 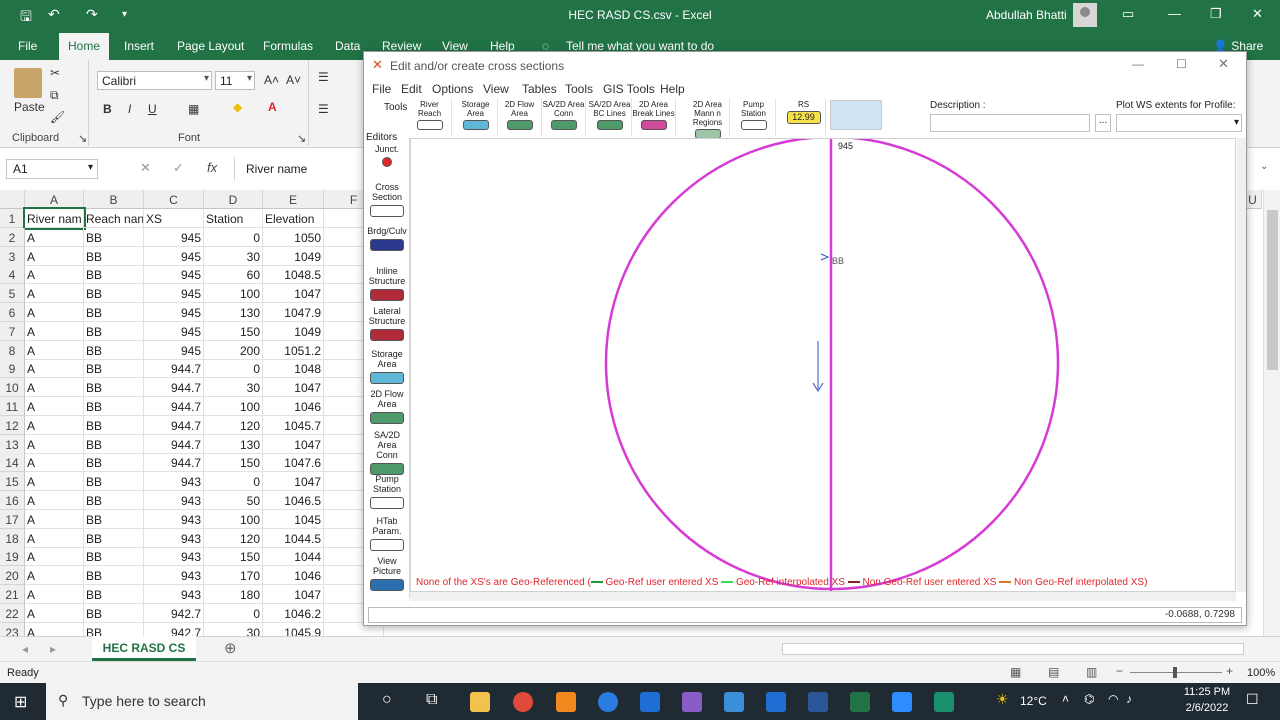 I want to click on windows-start-icon: ⊞, so click(x=20, y=702).